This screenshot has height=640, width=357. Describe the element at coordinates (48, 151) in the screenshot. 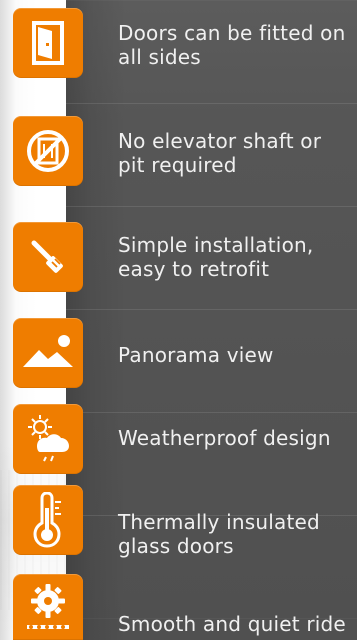

I see `no-elevator-shaft-icon` at that location.